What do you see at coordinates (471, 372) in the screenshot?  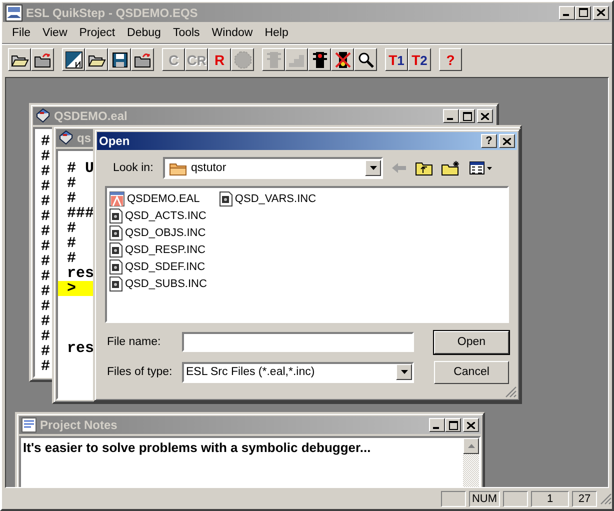 I see `cancel-button: Cancel` at bounding box center [471, 372].